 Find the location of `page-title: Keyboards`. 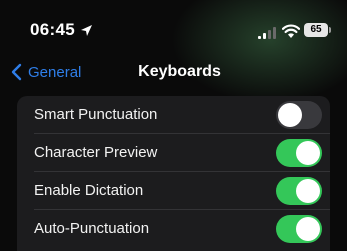

page-title: Keyboards is located at coordinates (179, 71).